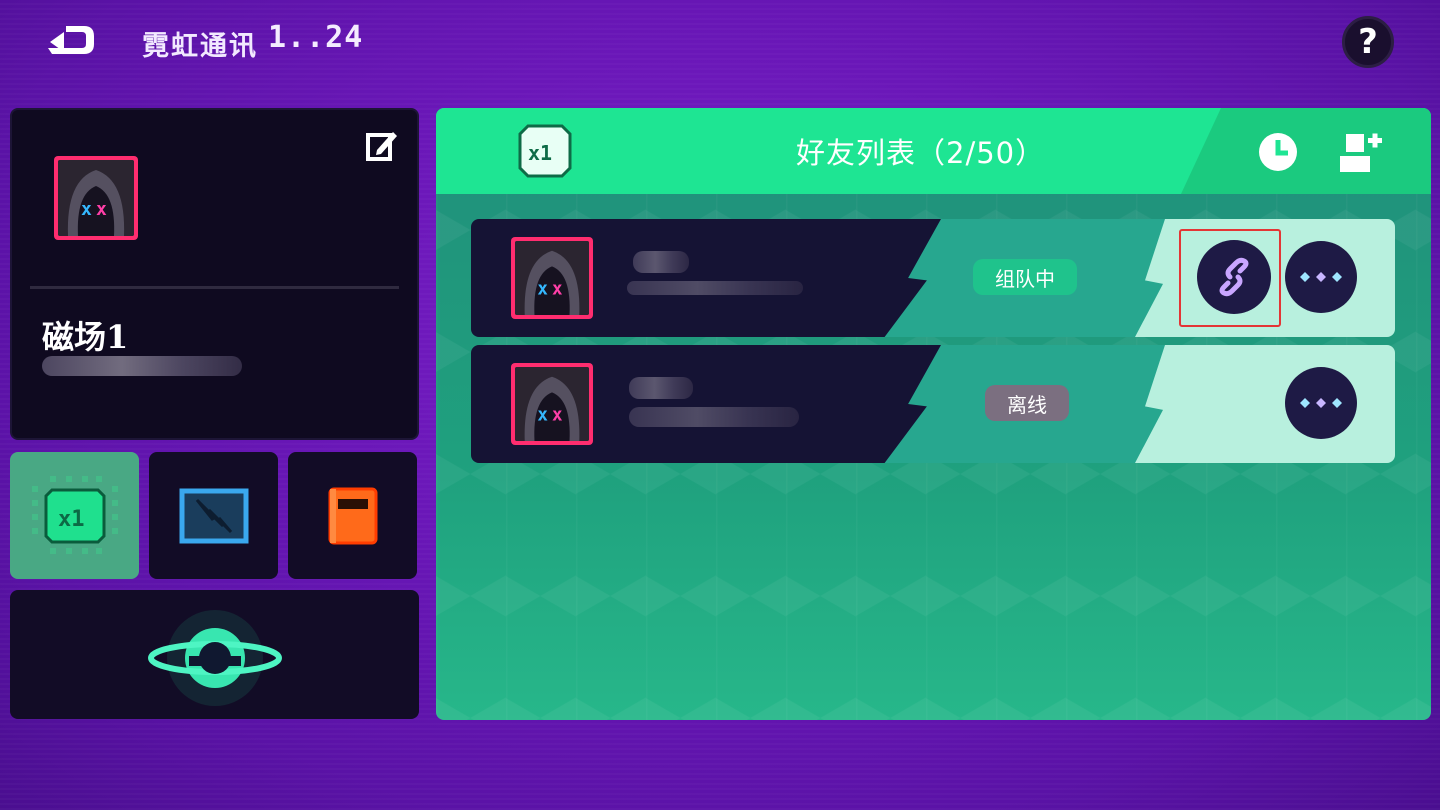 This screenshot has width=1440, height=810. Describe the element at coordinates (85, 337) in the screenshot. I see `player-name: 磁场1` at that location.